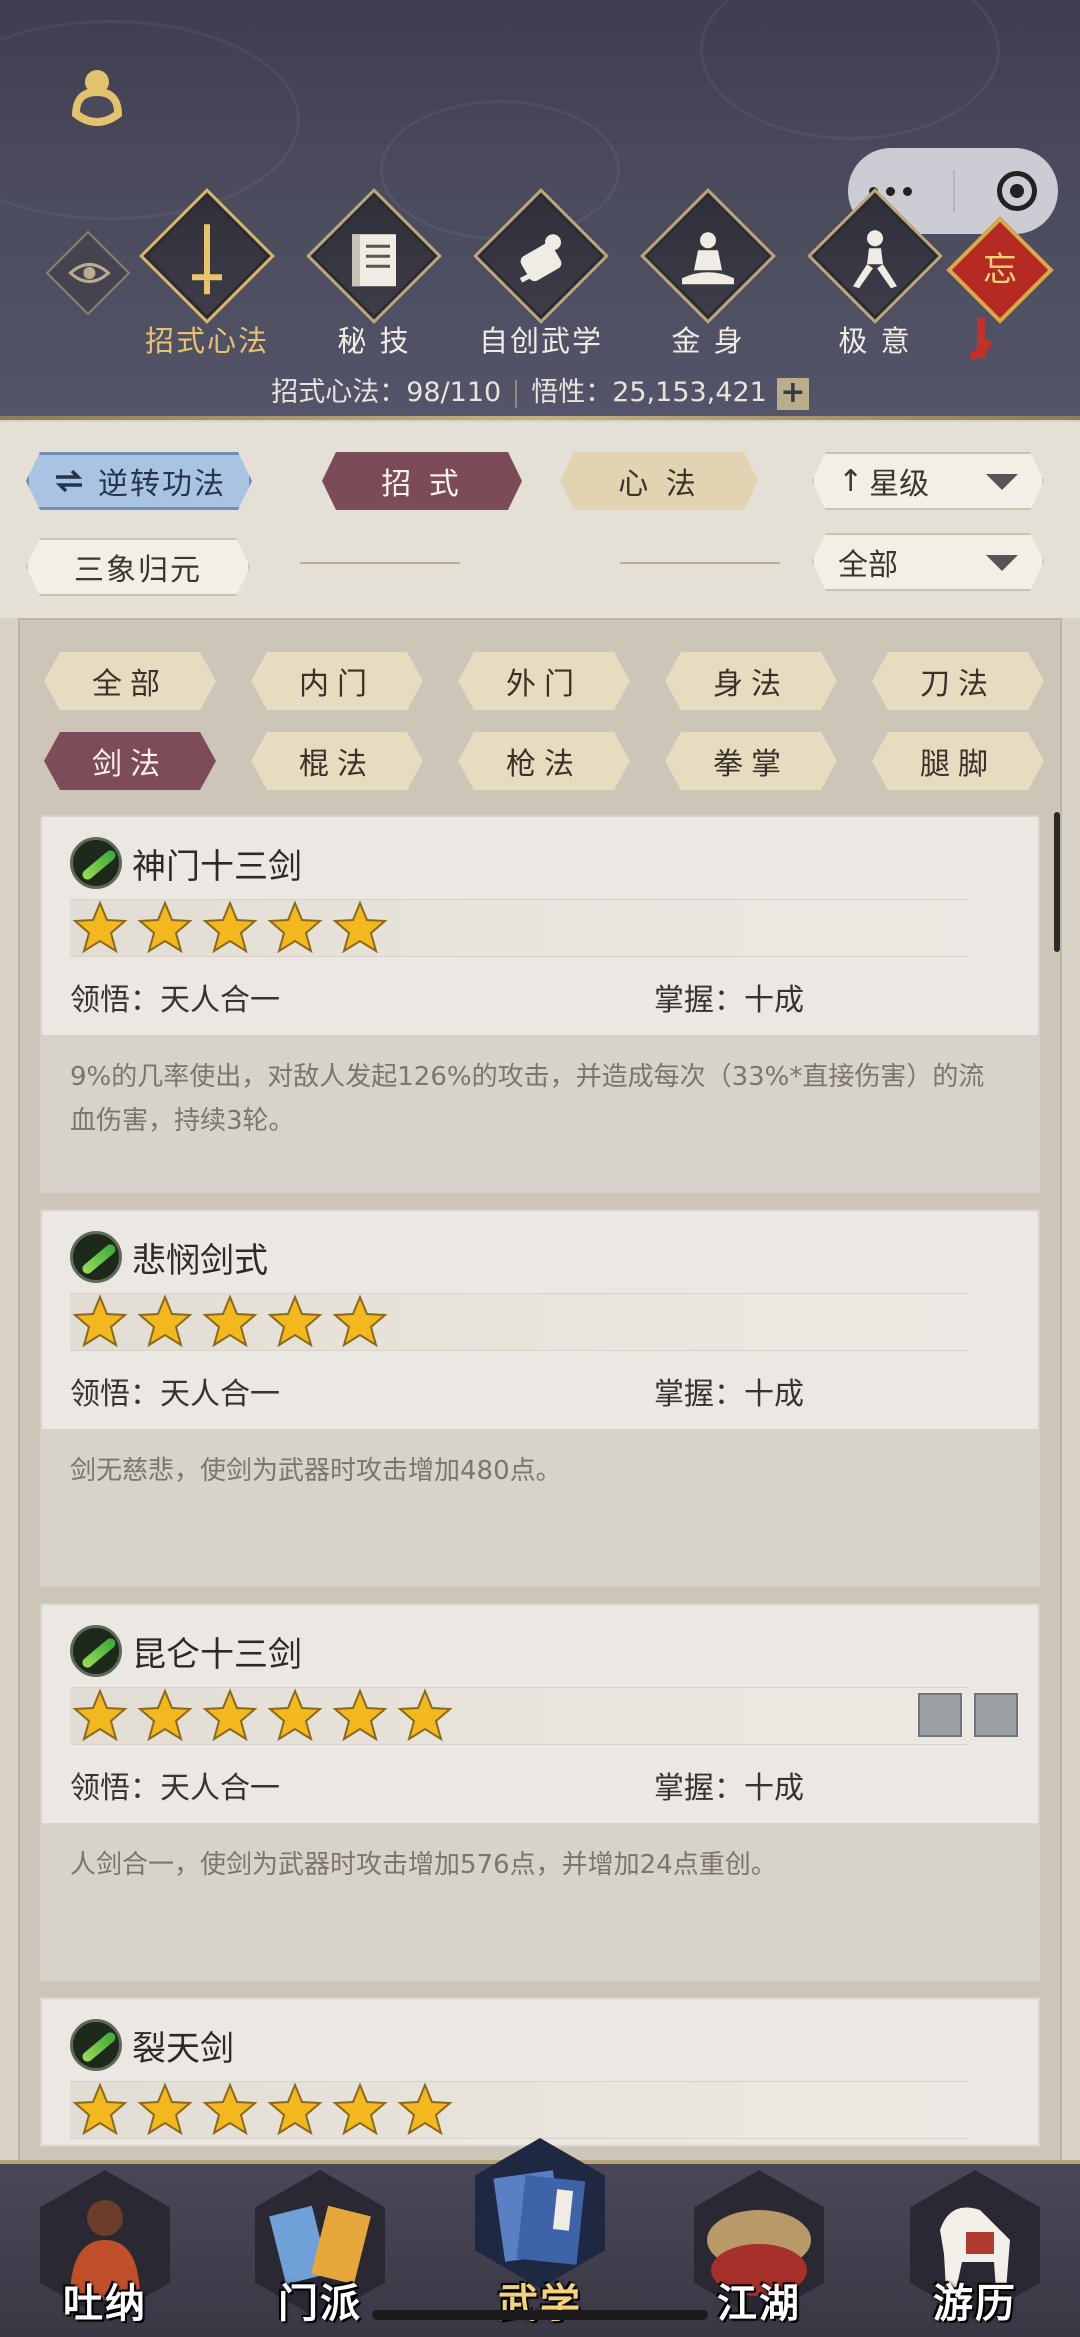  What do you see at coordinates (69, 481) in the screenshot?
I see `swap-icon` at bounding box center [69, 481].